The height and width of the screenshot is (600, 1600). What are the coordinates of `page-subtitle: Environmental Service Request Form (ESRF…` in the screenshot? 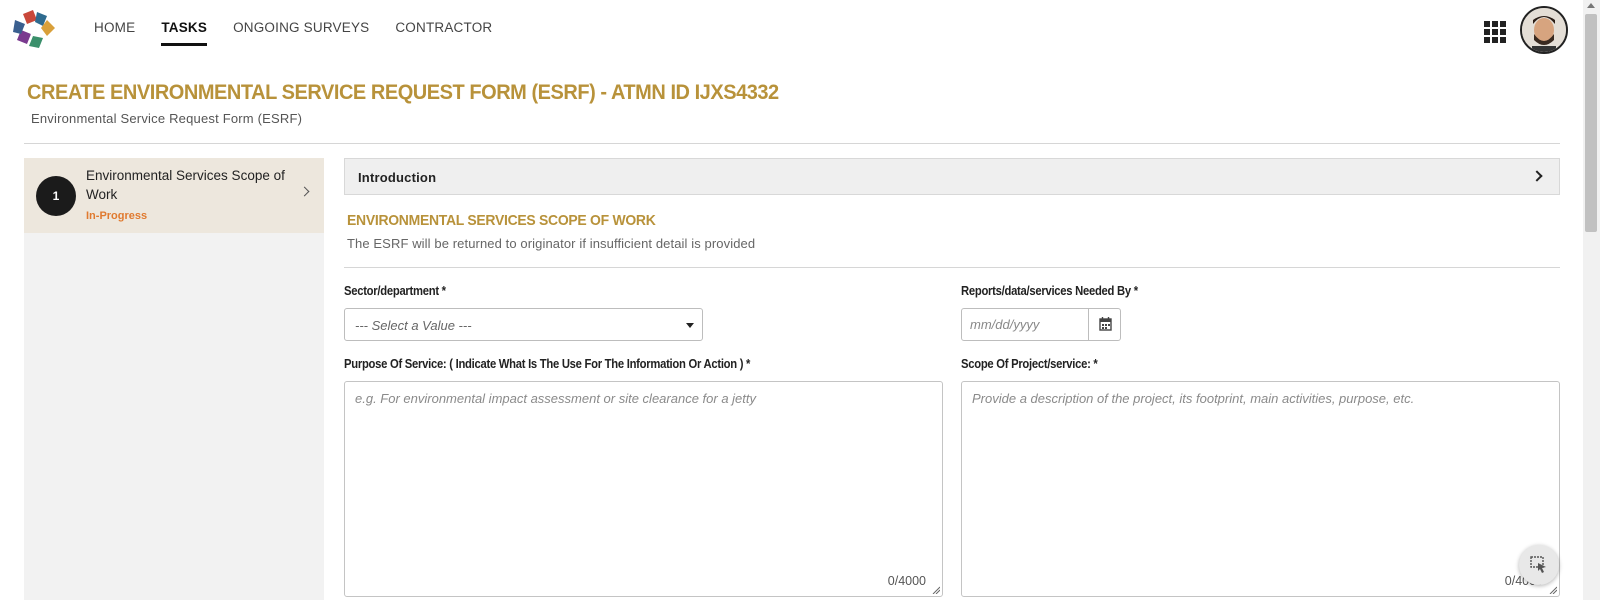 It's located at (167, 118).